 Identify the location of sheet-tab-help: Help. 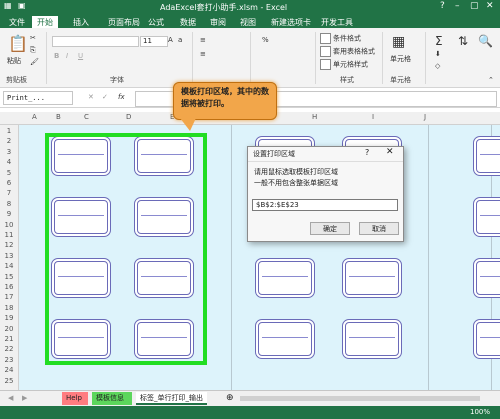
(75, 398).